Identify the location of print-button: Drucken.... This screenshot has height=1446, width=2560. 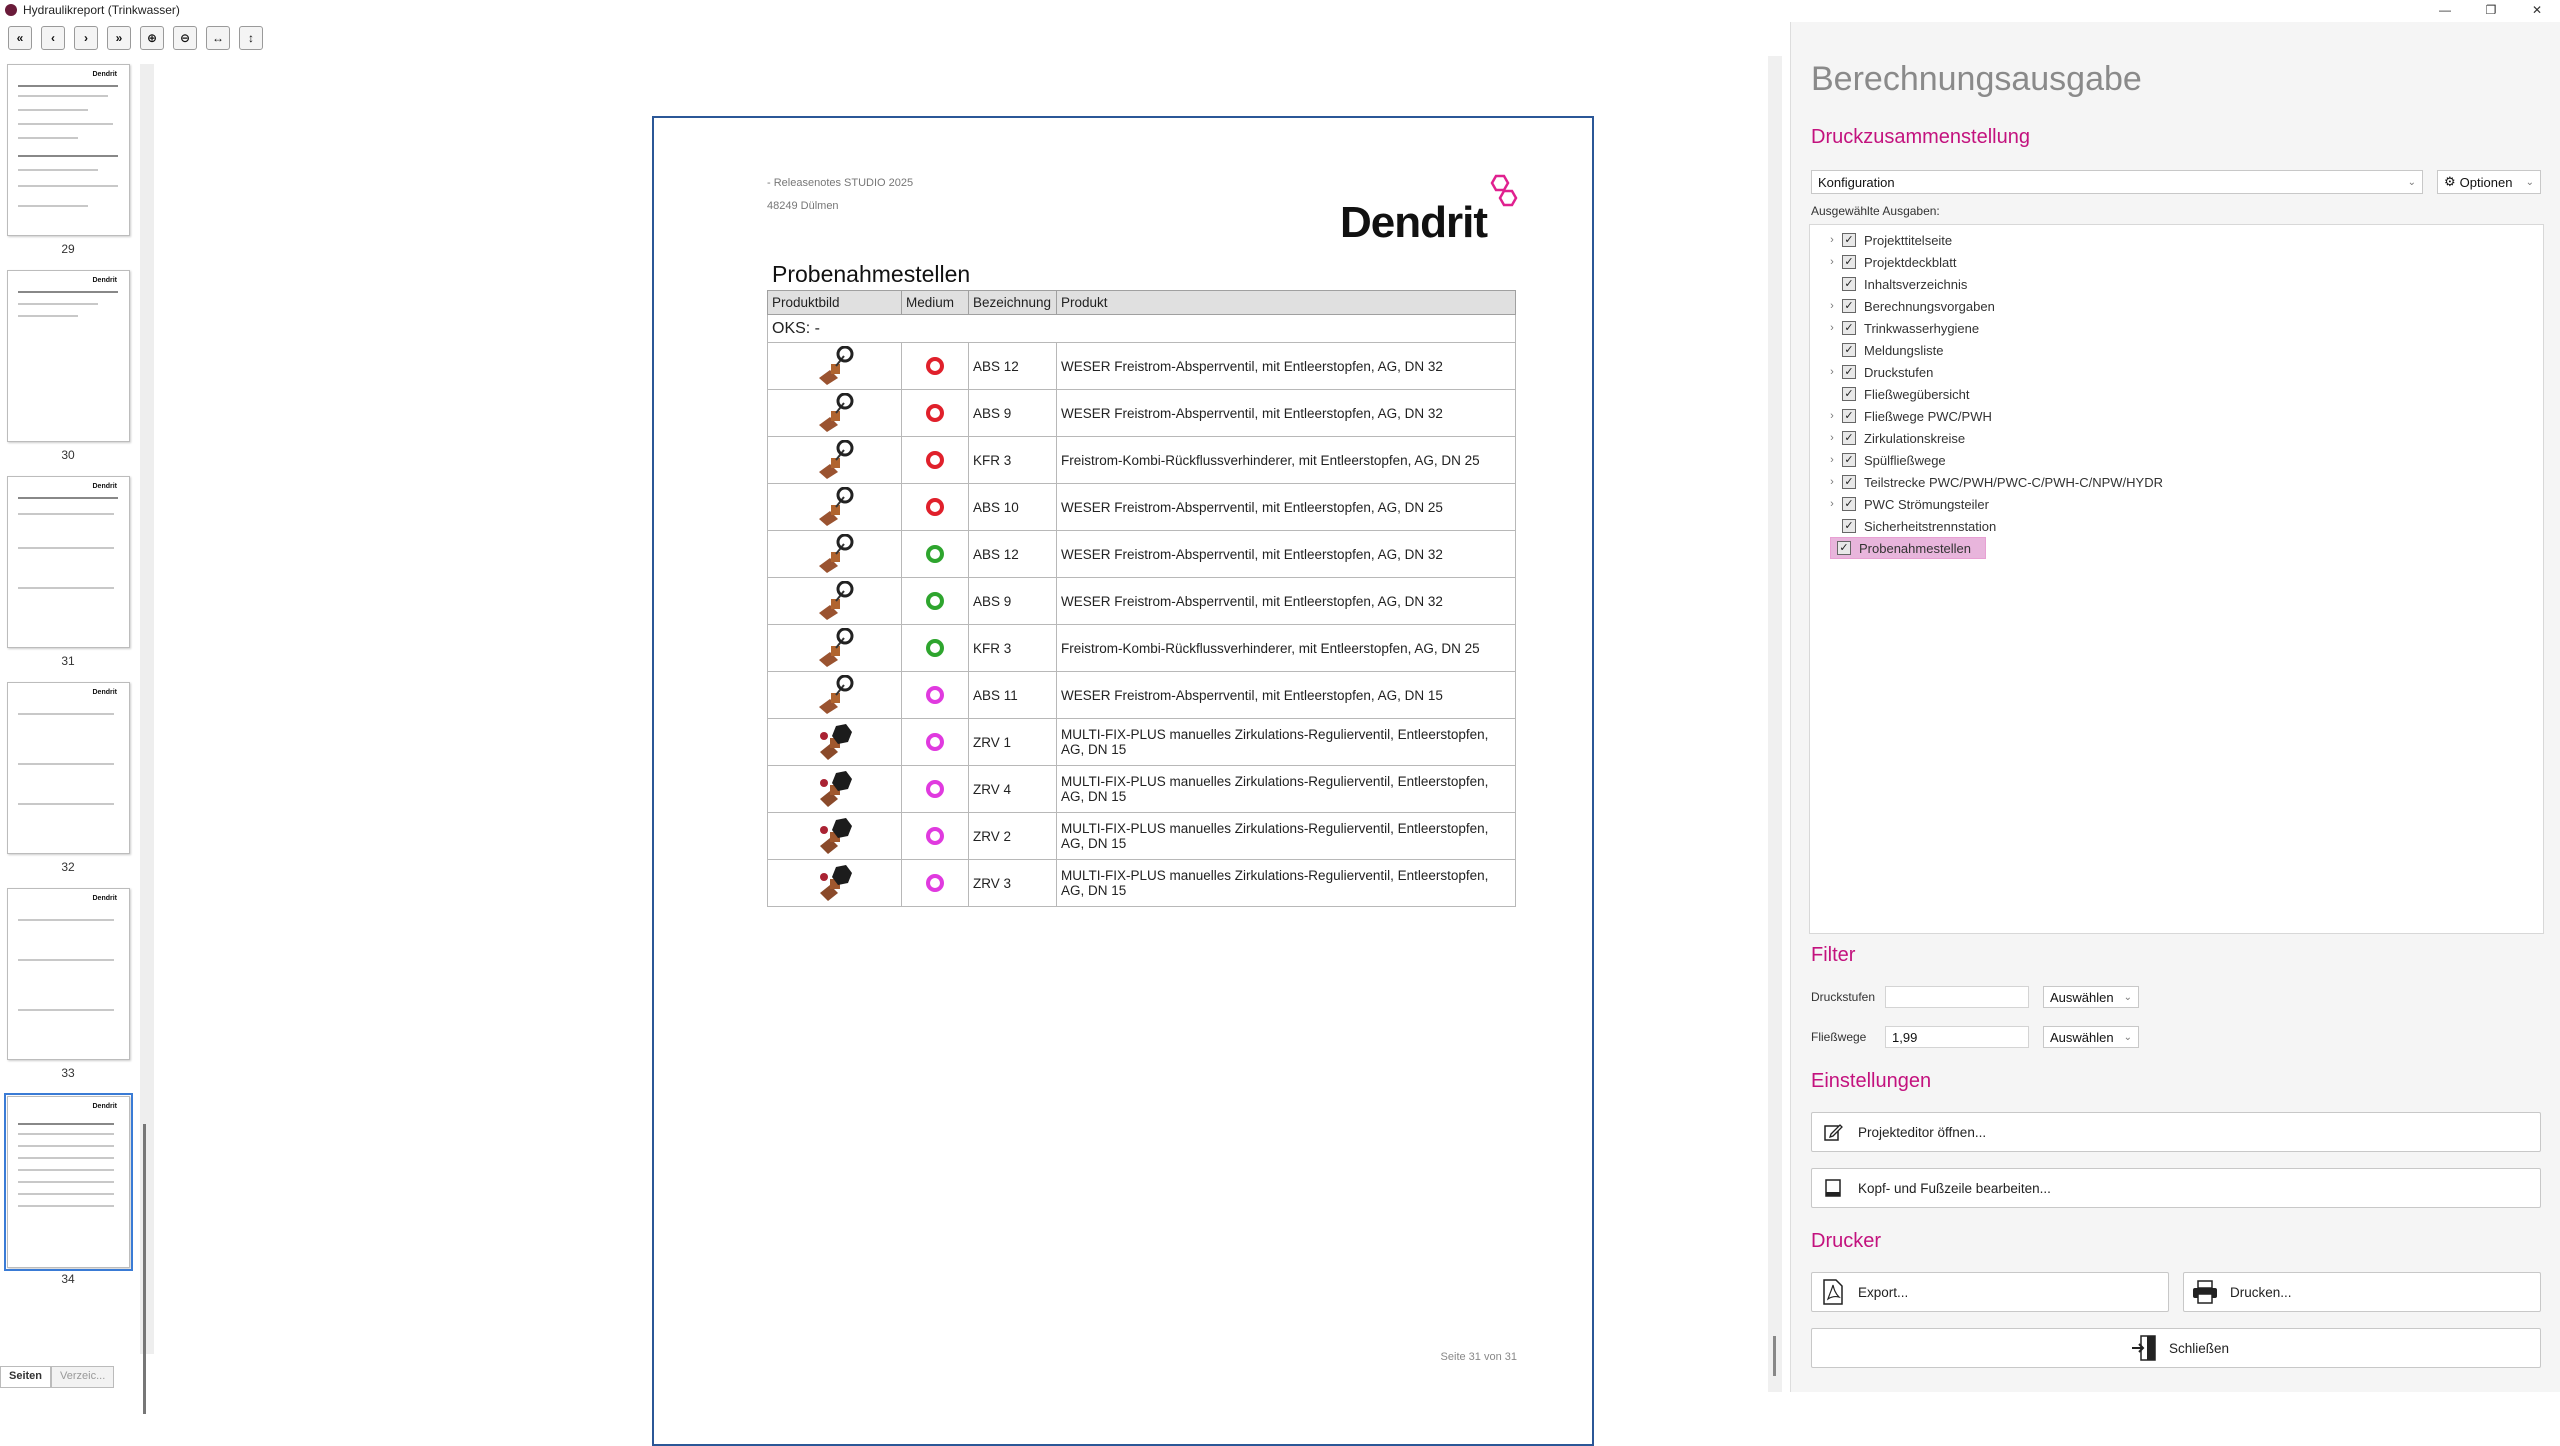
(2362, 1292).